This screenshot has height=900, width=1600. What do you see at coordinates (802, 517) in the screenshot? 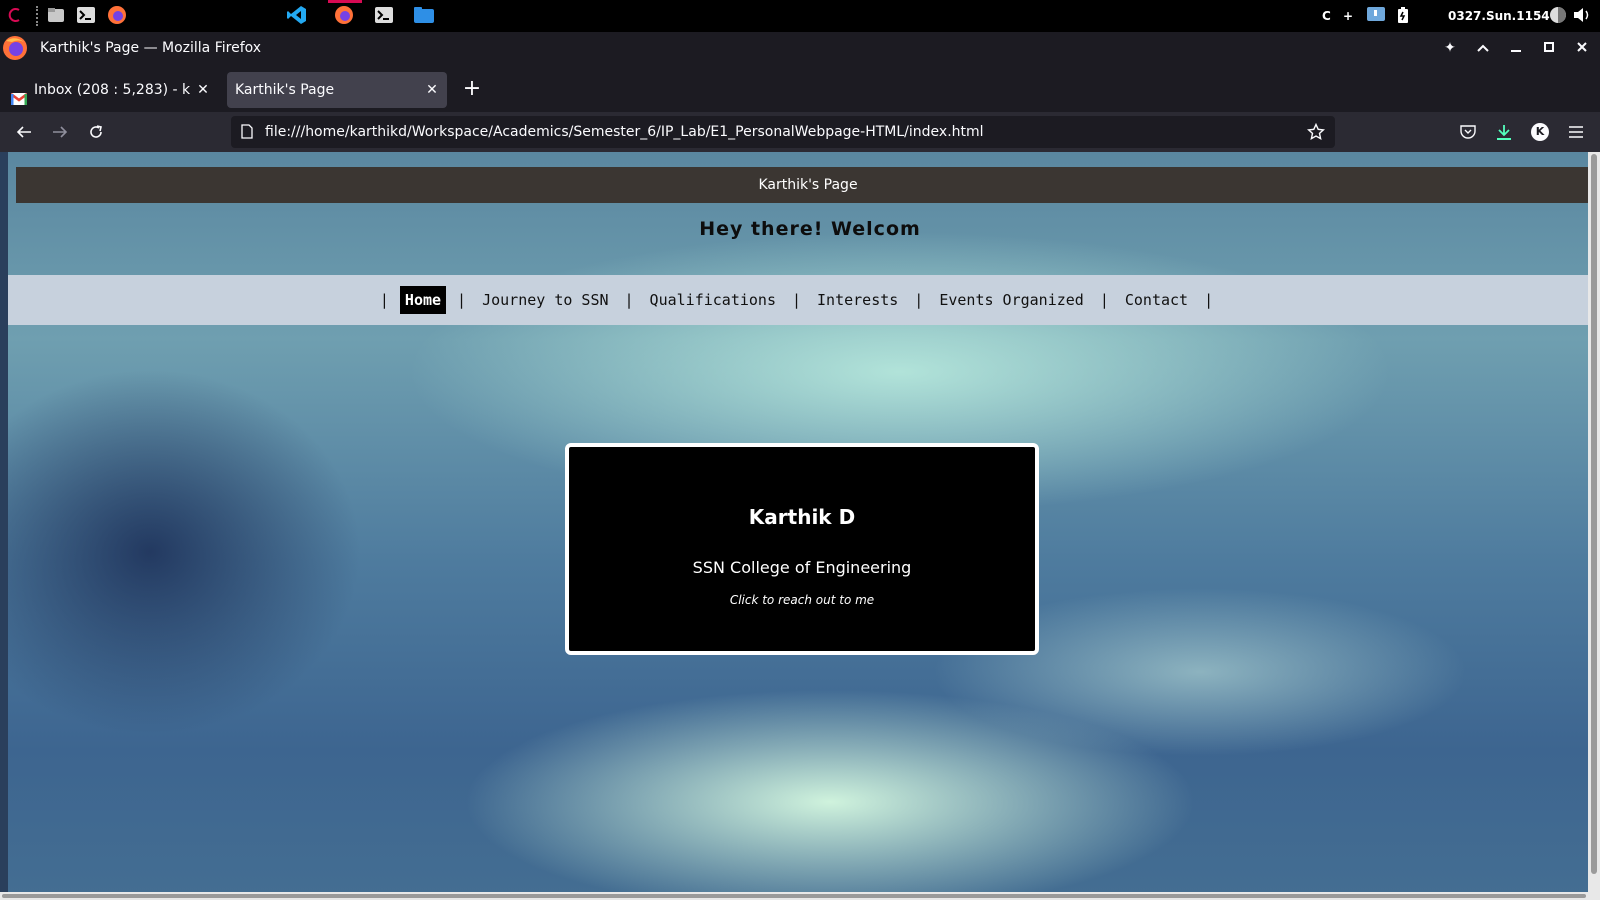
I see `profile-name: Karthik D` at bounding box center [802, 517].